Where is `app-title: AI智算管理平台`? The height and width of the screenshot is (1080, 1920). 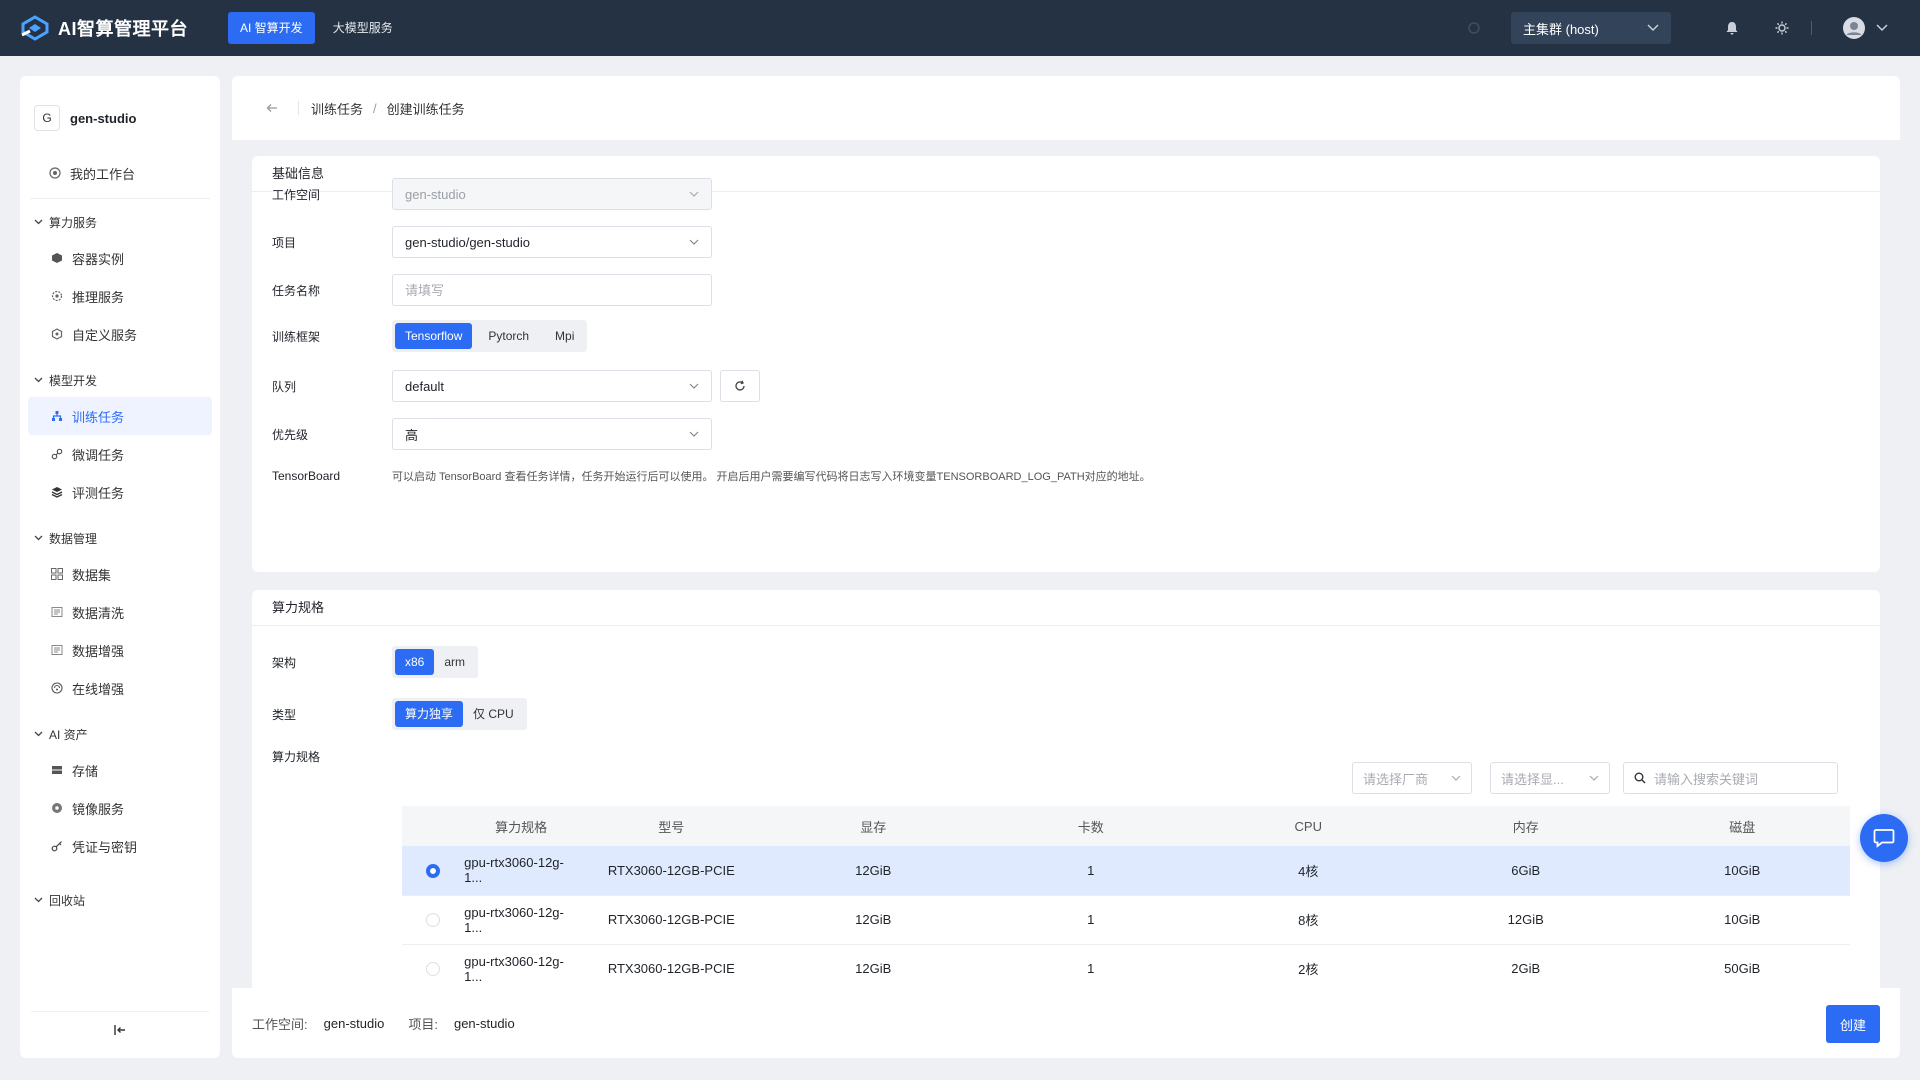
app-title: AI智算管理平台 is located at coordinates (123, 29).